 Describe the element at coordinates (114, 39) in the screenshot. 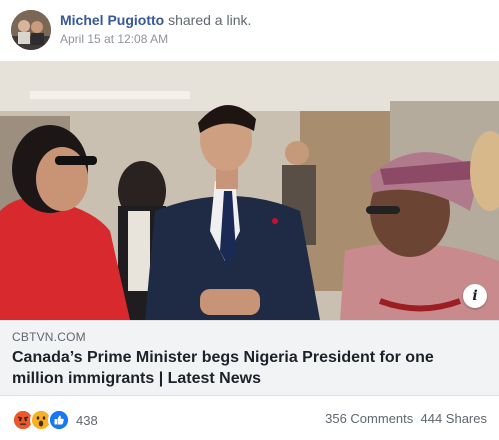

I see `post-timestamp: April 15 at 12:08 AM` at that location.